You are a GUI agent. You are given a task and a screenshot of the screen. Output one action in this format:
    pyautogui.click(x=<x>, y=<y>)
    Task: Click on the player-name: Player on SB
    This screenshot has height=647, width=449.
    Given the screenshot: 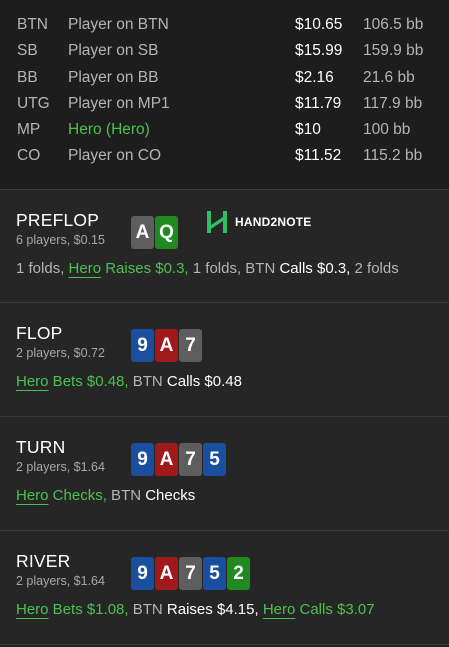 What is the action you would take?
    pyautogui.click(x=113, y=51)
    